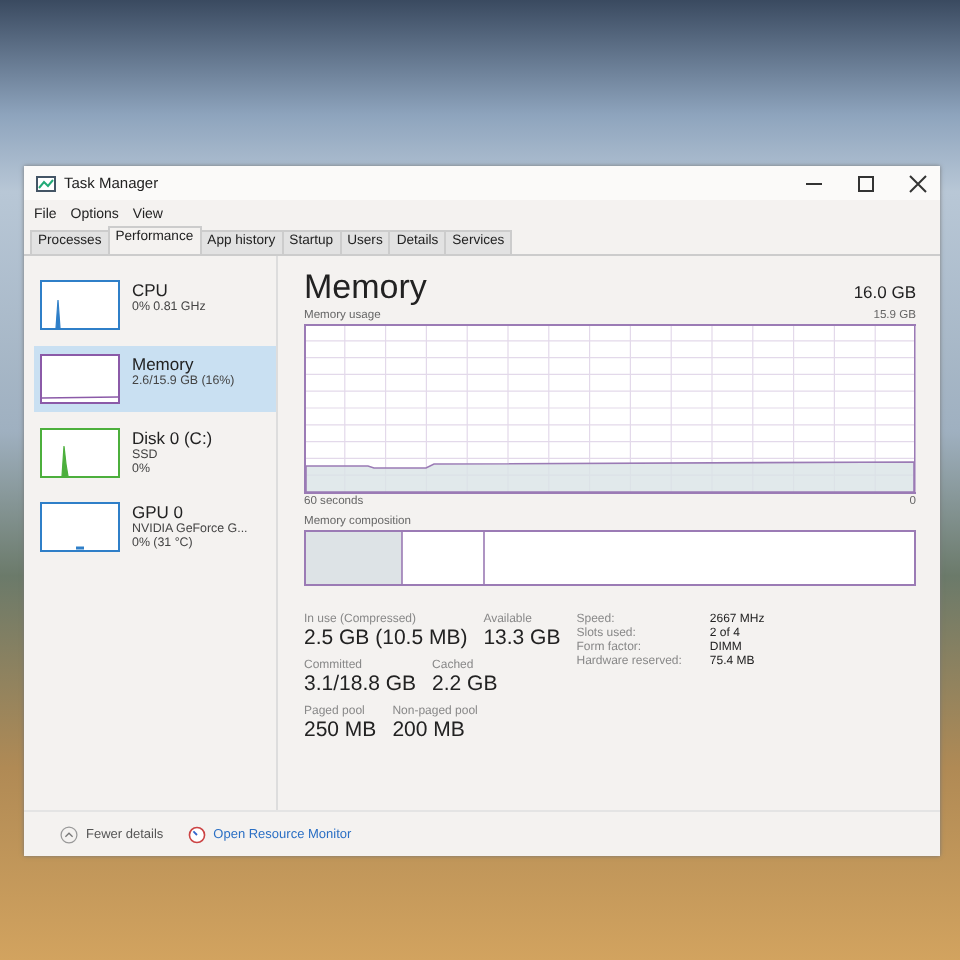 This screenshot has height=960, width=960. What do you see at coordinates (159, 512) in the screenshot?
I see `device-name: GPU 0` at bounding box center [159, 512].